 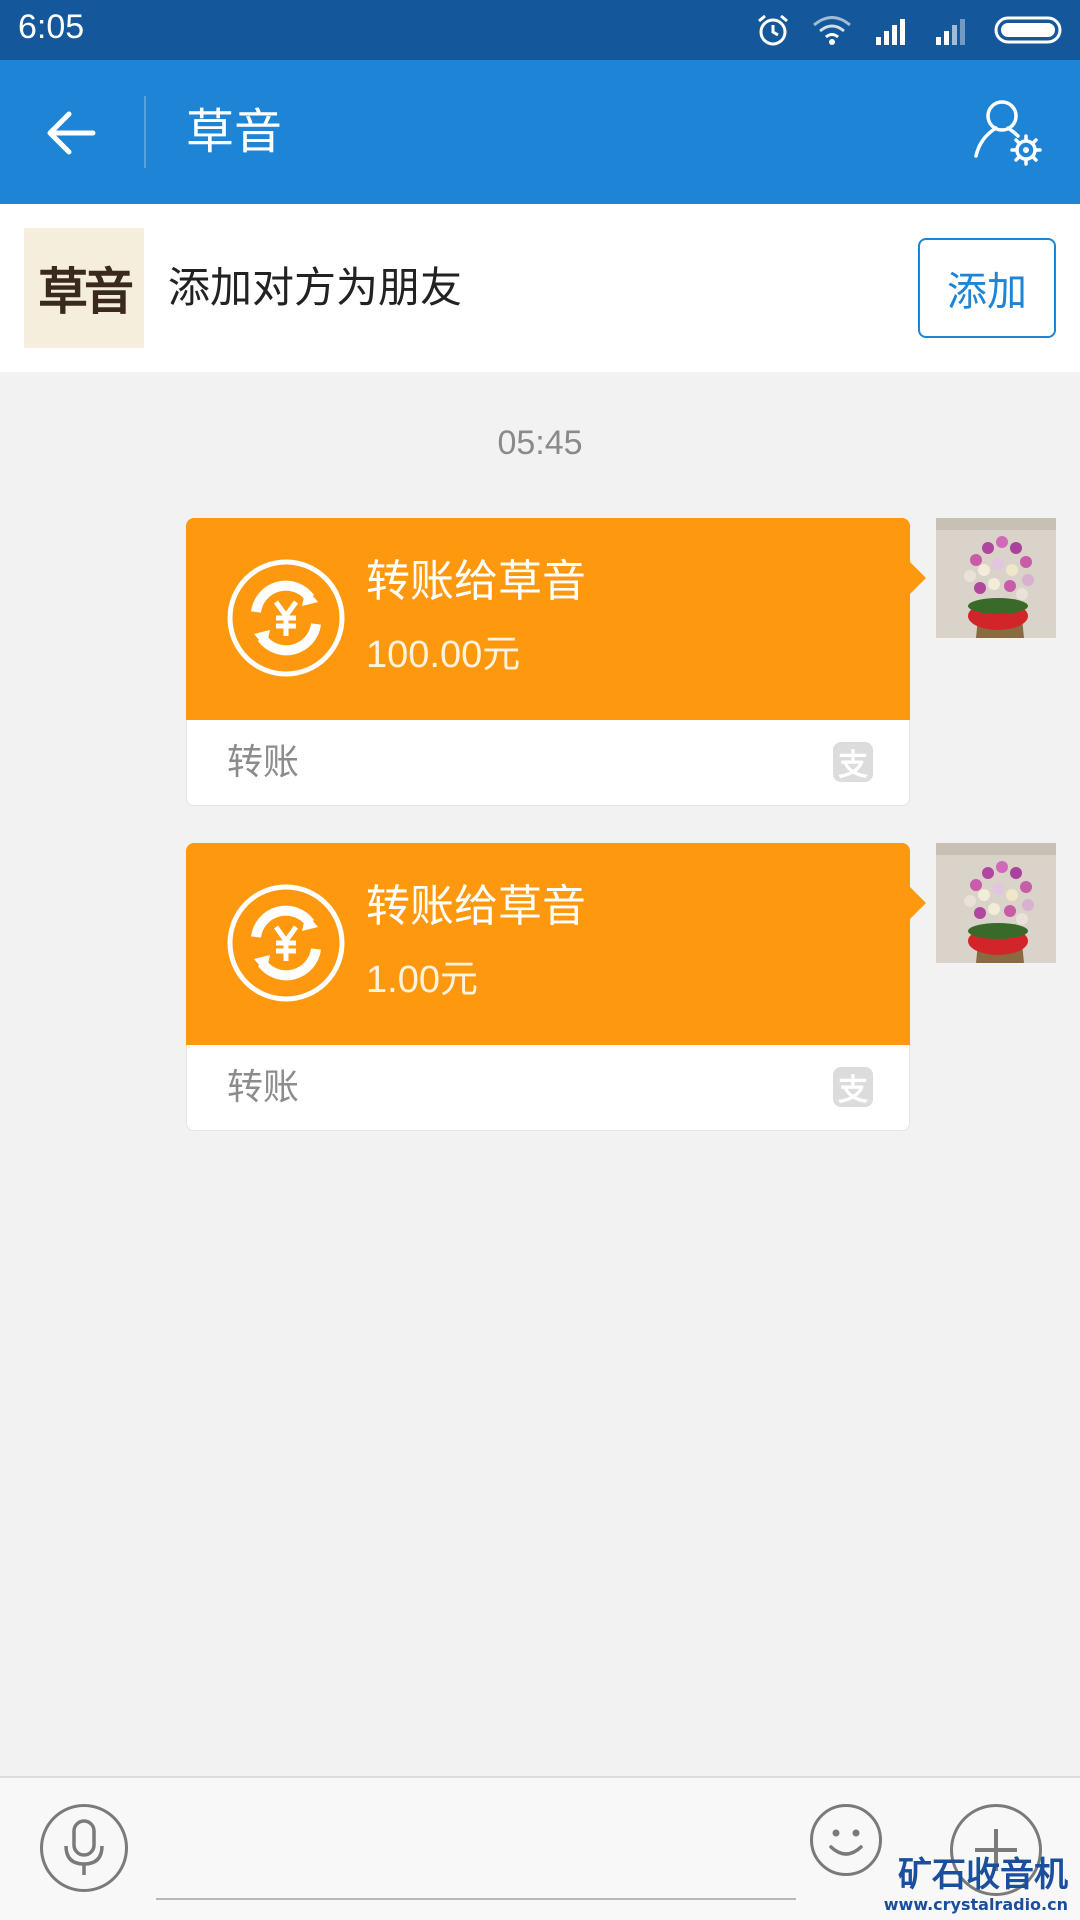 I want to click on transfer-message: 转账给草音 100.00元 转账 支, so click(x=556, y=662).